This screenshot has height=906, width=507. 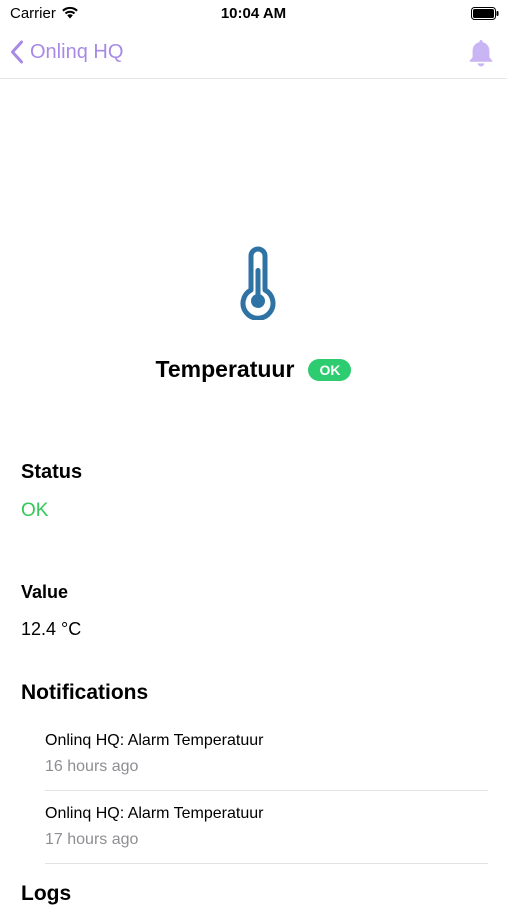 I want to click on sensor-header: Temperatuur OK, so click(x=253, y=369).